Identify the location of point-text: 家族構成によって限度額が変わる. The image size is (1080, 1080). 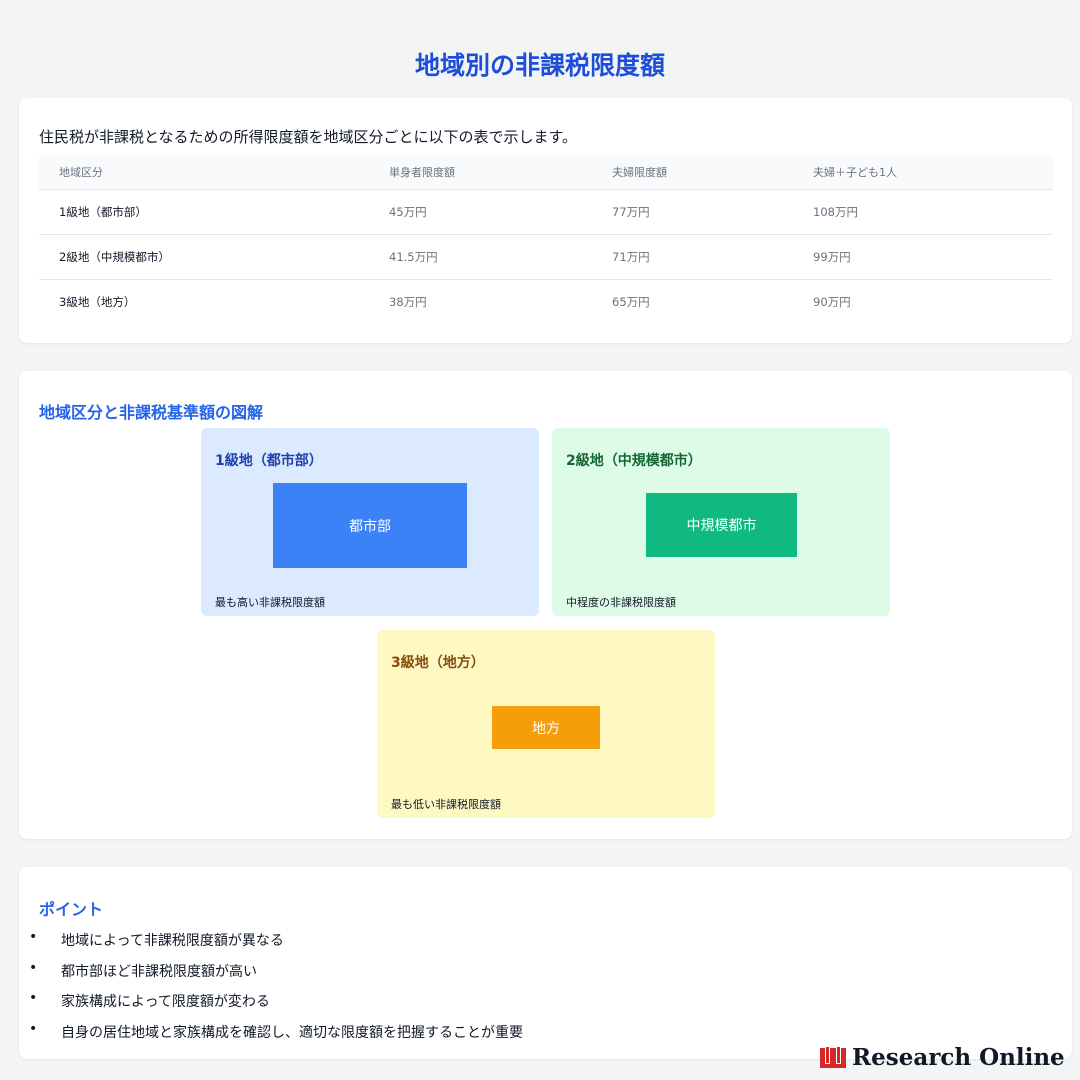
(165, 1002).